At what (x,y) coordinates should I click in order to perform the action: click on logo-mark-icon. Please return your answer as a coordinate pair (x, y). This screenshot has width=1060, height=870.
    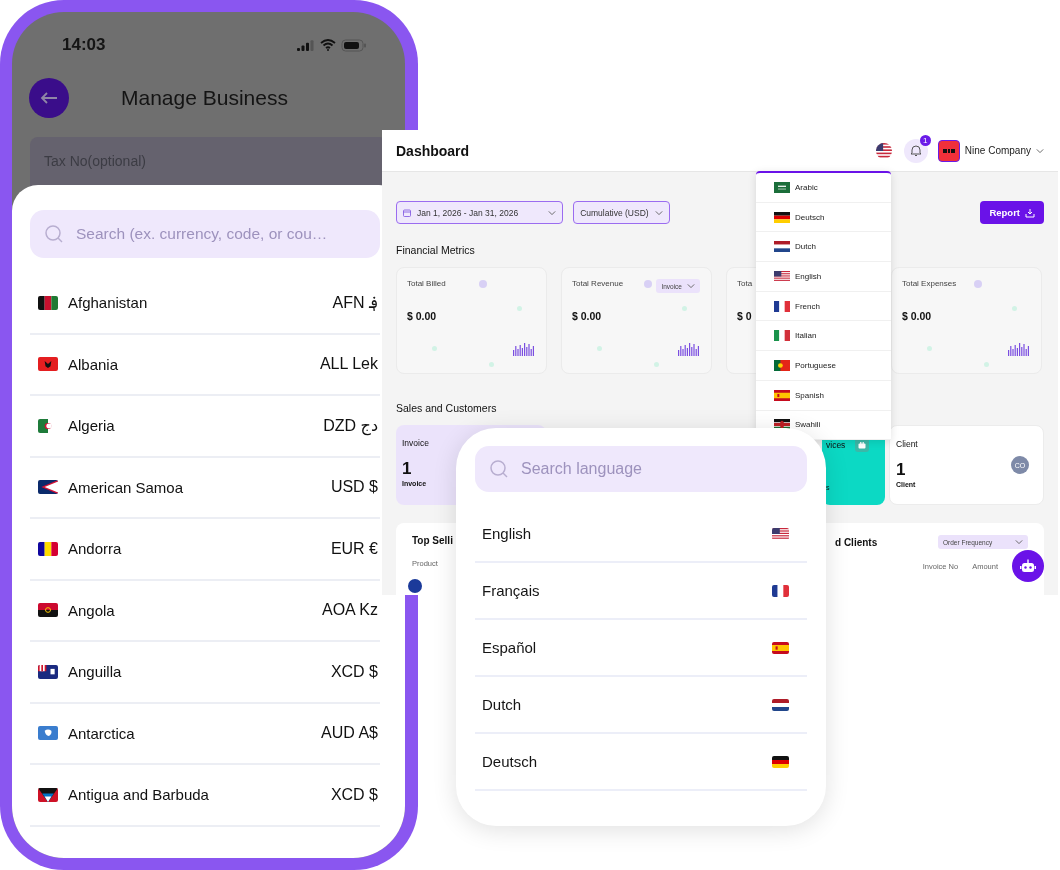
    Looking at the image, I should click on (948, 150).